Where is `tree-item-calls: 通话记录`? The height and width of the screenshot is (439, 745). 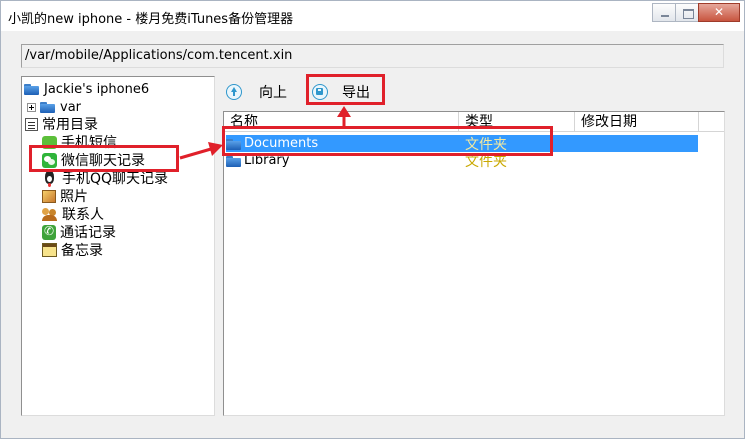 tree-item-calls: 通话记录 is located at coordinates (79, 232).